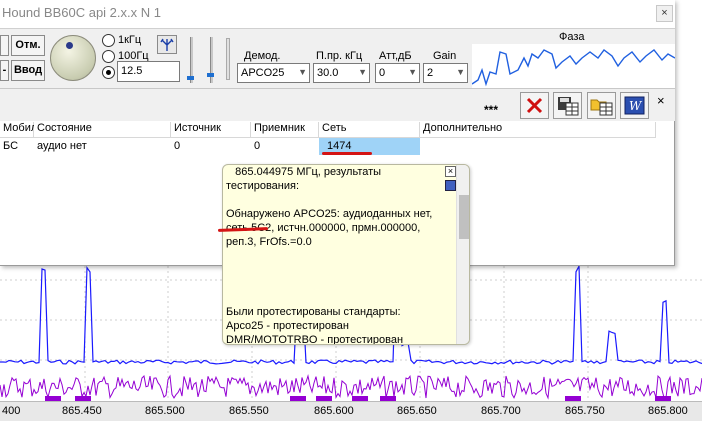 The image size is (702, 421). I want to click on title-bar: Hound BB60C api 2.x.x N 1 ×, so click(337, 14).